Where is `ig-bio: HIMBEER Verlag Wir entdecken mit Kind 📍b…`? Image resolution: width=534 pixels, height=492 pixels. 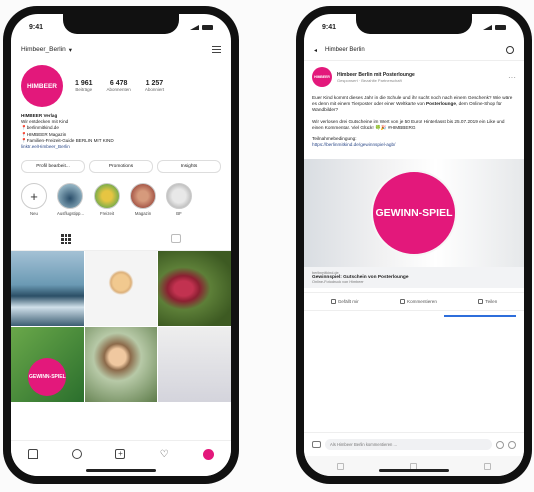
ig-bio: HIMBEER Verlag Wir entdecken mit Kind 📍b… is located at coordinates (121, 131).